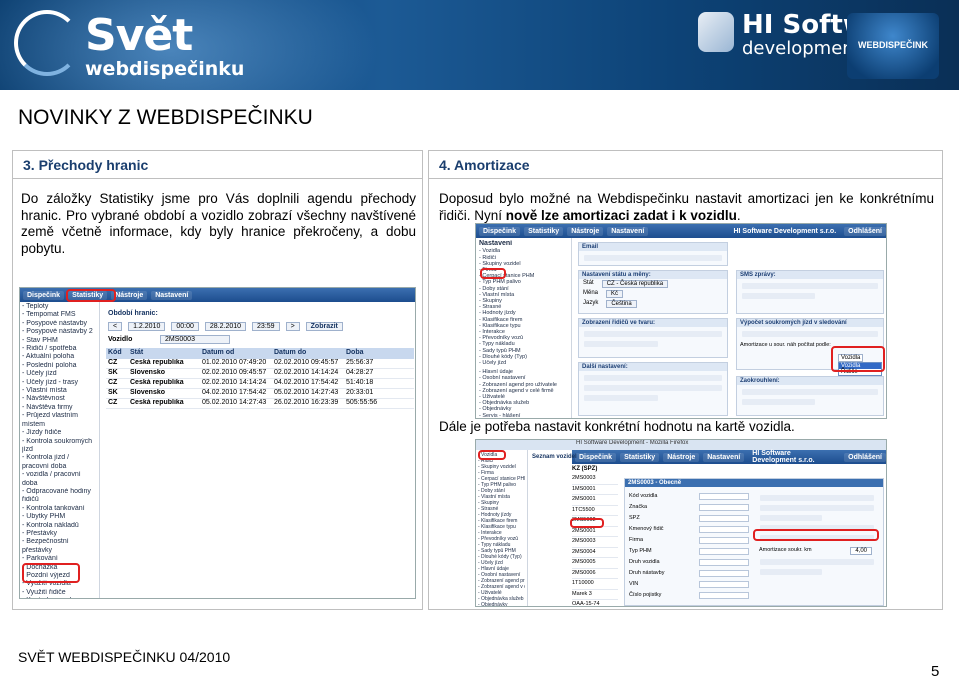  I want to click on vehicle-row: 2MS0005, so click(595, 563).